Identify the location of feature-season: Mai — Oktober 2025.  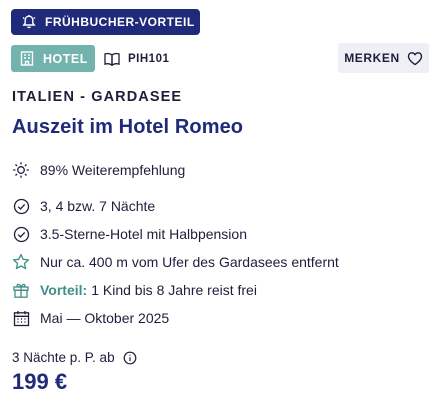
(90, 318).